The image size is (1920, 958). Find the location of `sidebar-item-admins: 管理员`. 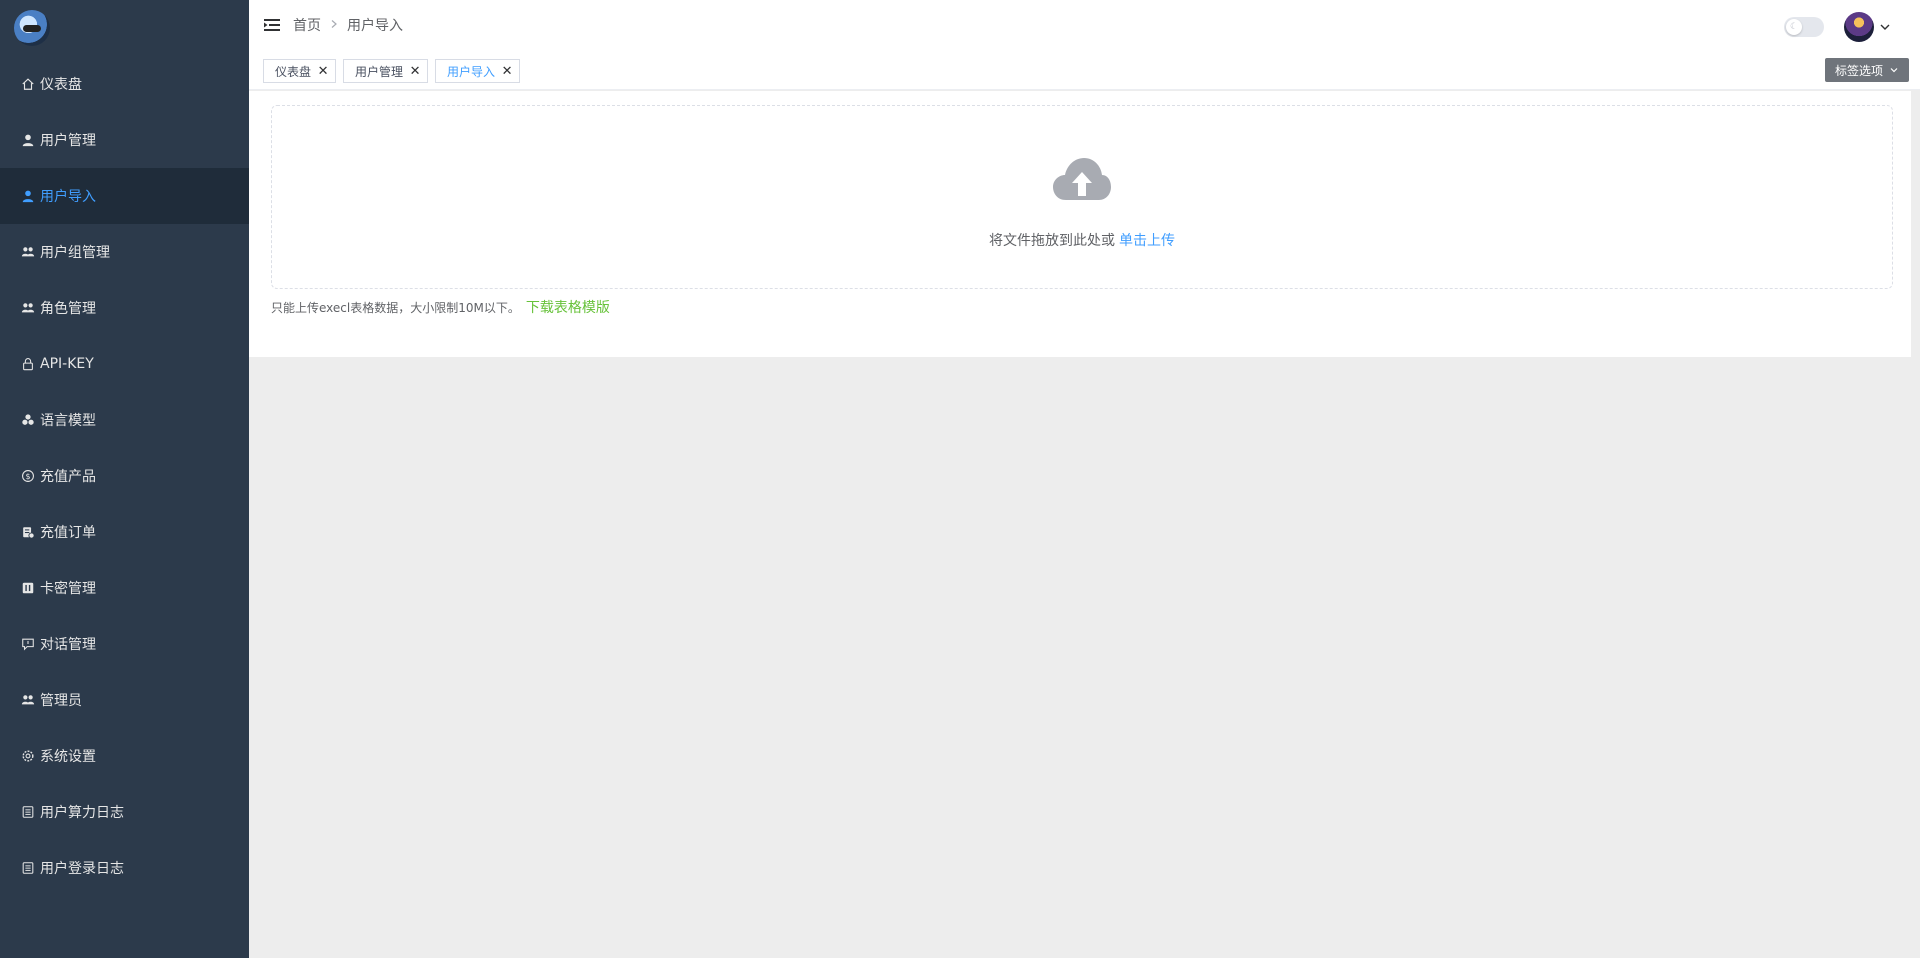

sidebar-item-admins: 管理员 is located at coordinates (124, 700).